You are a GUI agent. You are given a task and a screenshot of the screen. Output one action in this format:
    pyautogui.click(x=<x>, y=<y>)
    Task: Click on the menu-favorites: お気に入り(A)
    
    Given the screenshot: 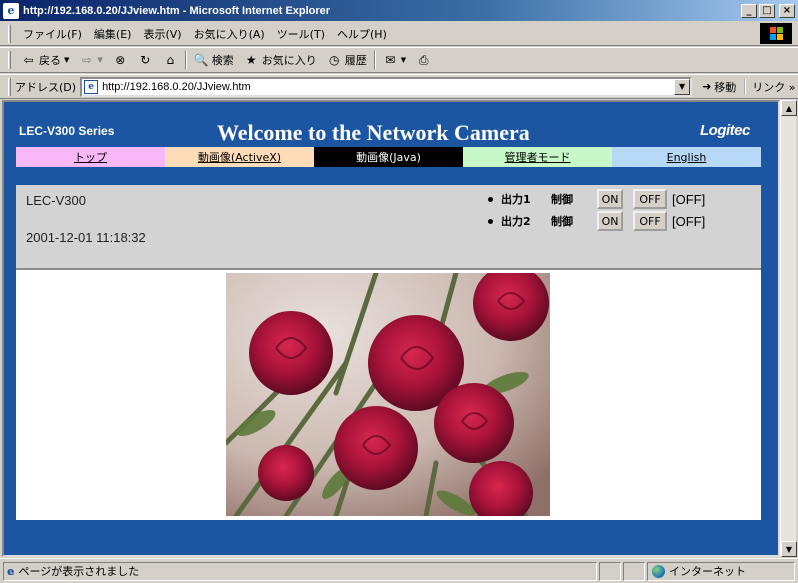 What is the action you would take?
    pyautogui.click(x=229, y=34)
    